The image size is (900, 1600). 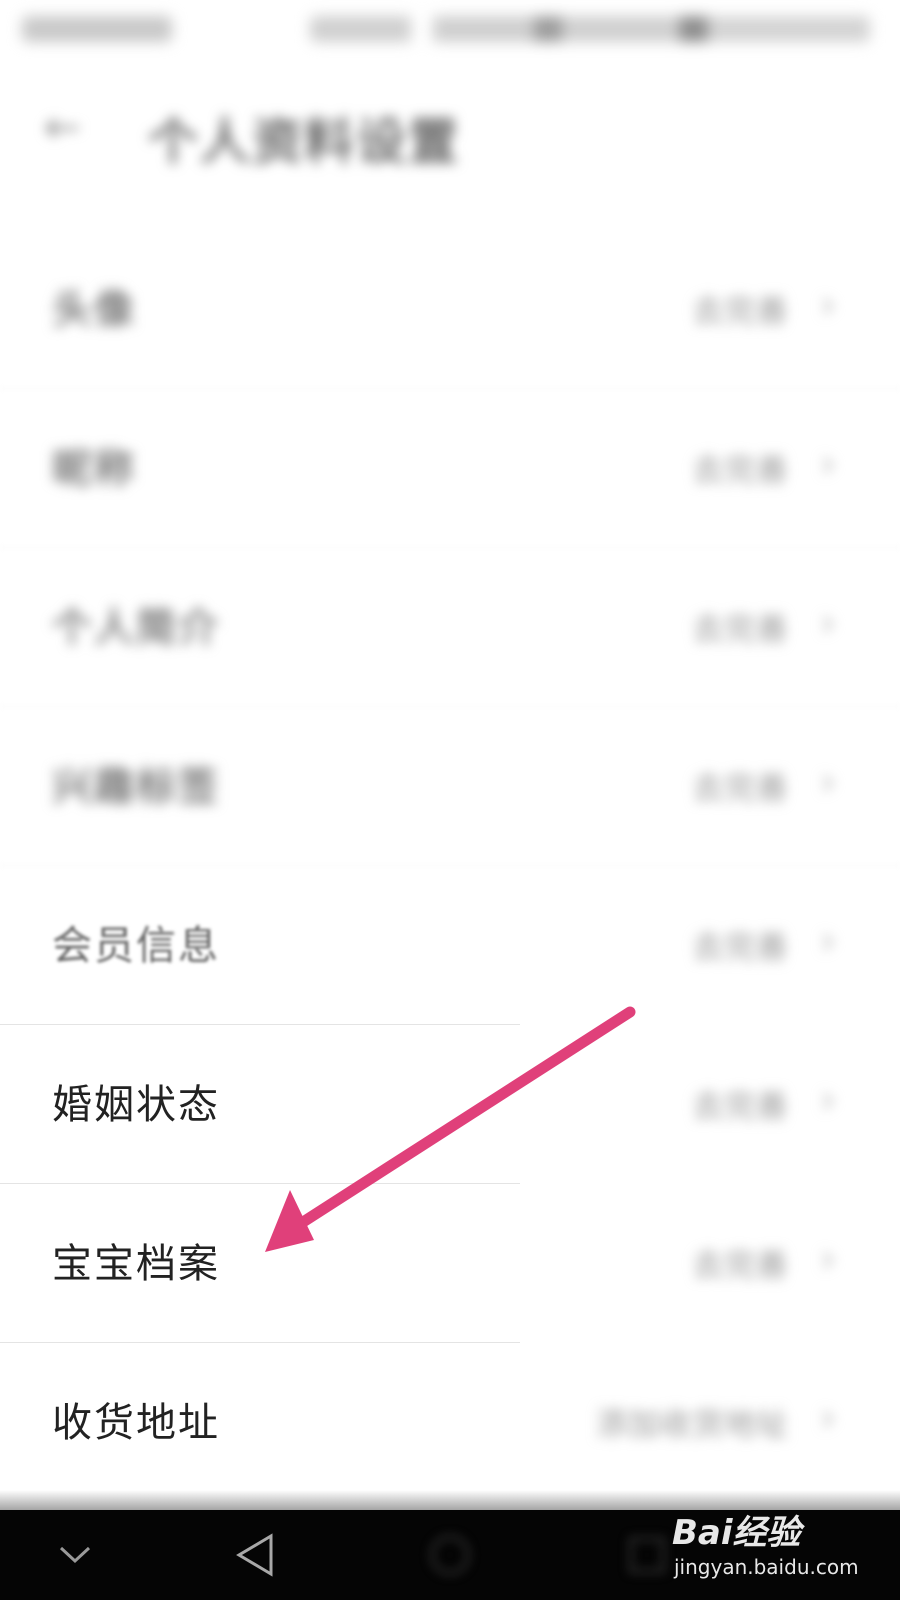 I want to click on row-label: 收货地址, so click(x=136, y=1423).